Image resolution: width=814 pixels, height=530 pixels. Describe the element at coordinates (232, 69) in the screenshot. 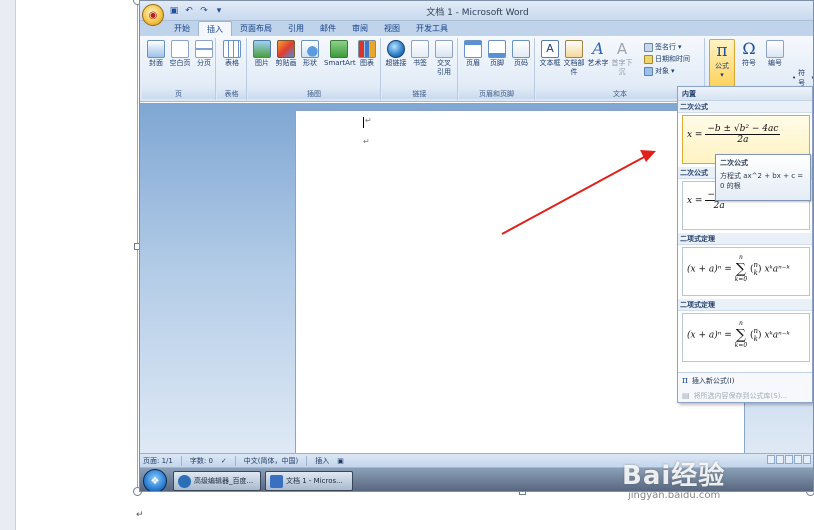

I see `group-tables: 表格 表格` at that location.